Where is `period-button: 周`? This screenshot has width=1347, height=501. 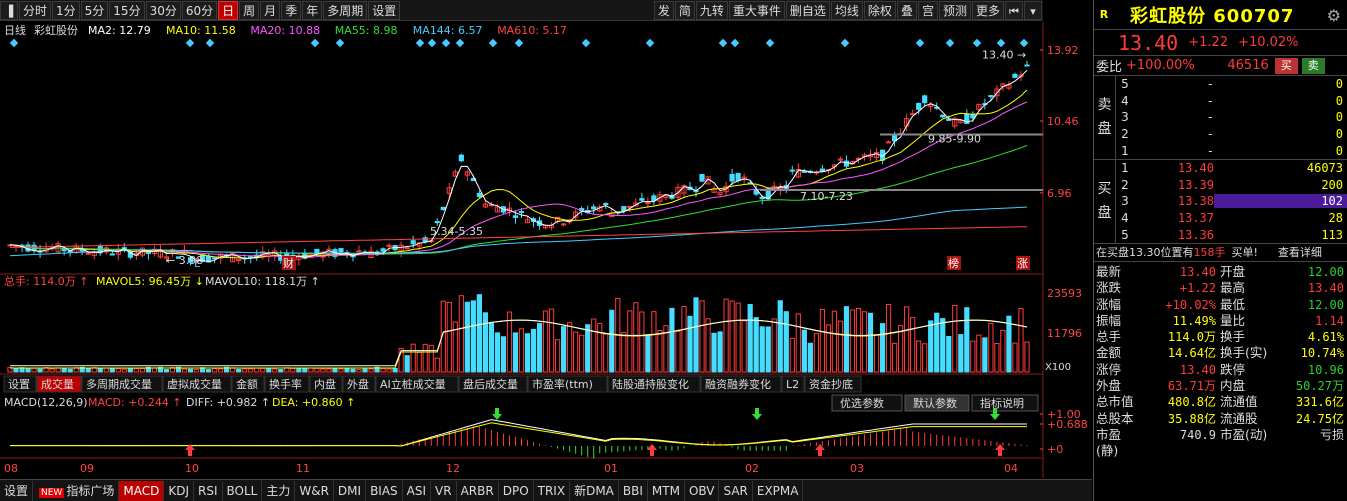
period-button: 周 is located at coordinates (249, 10).